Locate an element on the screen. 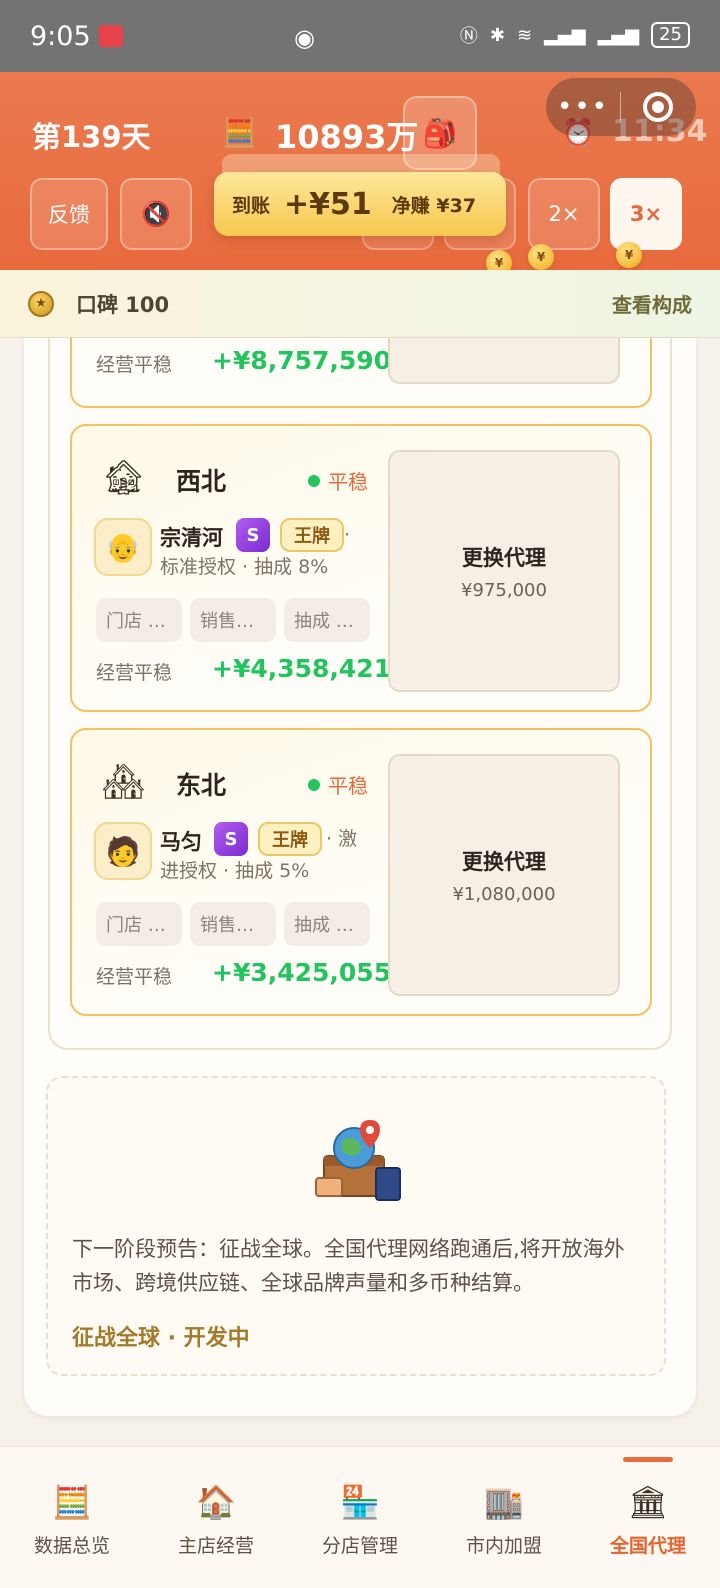  target-icon is located at coordinates (658, 107).